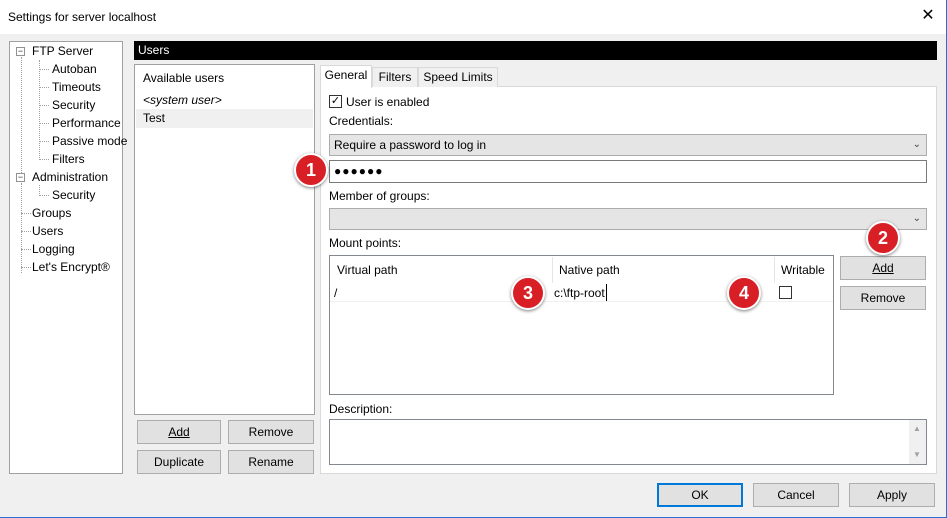  Describe the element at coordinates (883, 238) in the screenshot. I see `annotation-badge-2: 2` at that location.